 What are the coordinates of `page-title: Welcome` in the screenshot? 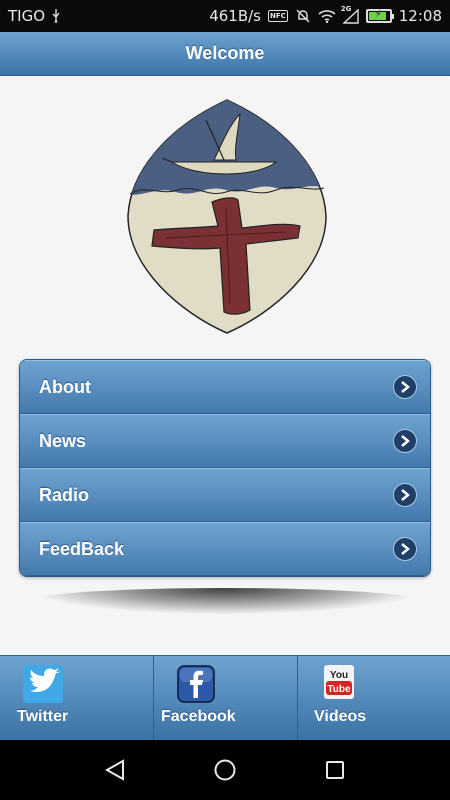 It's located at (225, 53).